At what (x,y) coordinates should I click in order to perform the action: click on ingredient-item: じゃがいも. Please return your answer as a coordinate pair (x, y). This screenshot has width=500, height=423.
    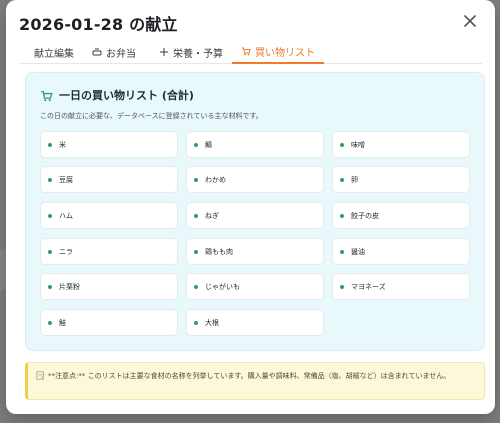
    Looking at the image, I should click on (255, 286).